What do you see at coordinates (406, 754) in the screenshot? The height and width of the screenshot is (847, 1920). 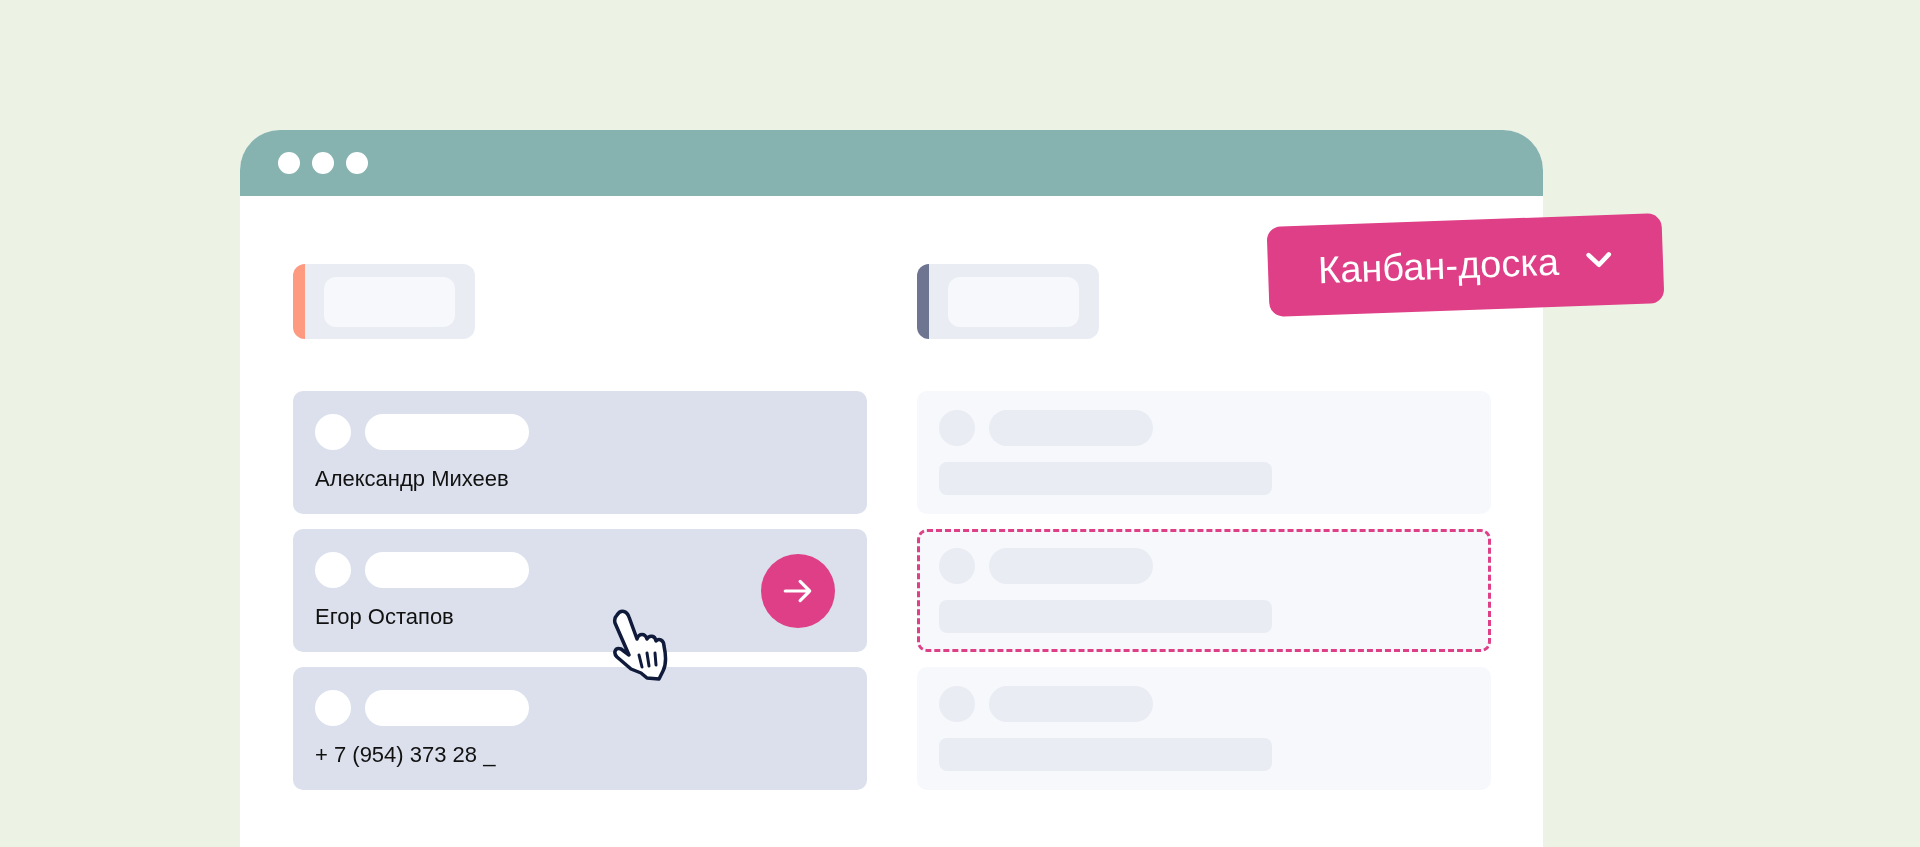 I see `contact-text: + 7 (954) 373 28 _` at bounding box center [406, 754].